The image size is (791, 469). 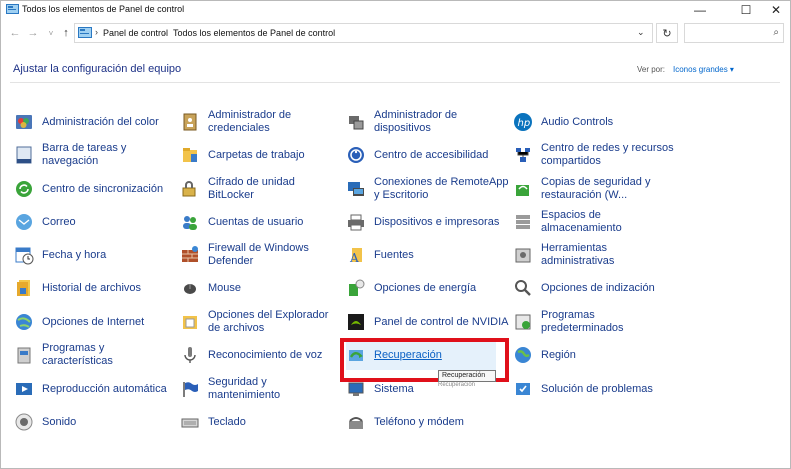 I want to click on sync-center-icon, so click(x=24, y=189).